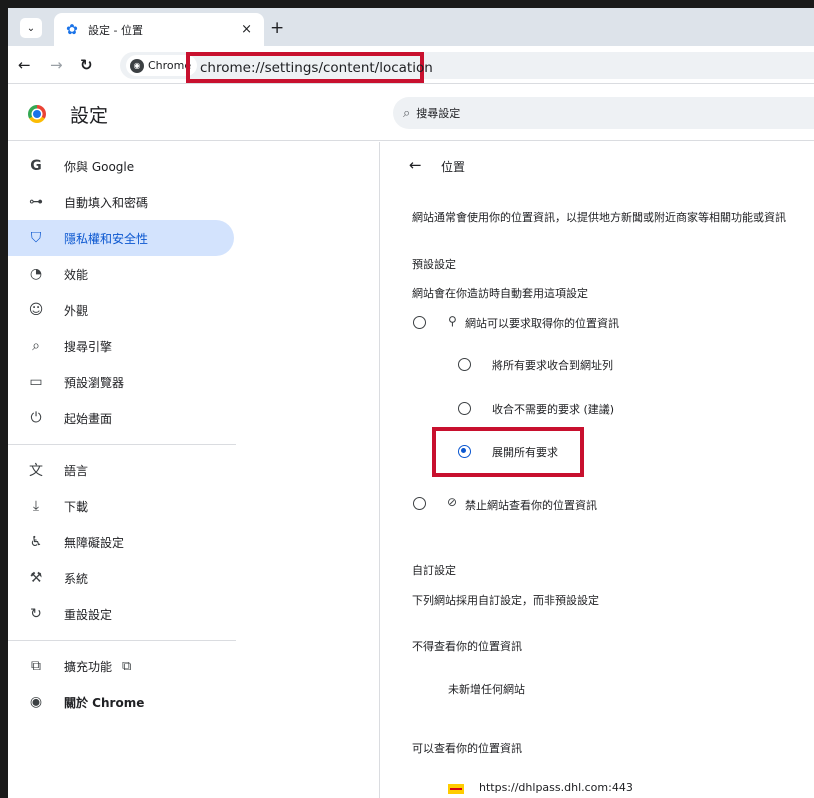 This screenshot has width=814, height=798. I want to click on open-external-icon: ⧉, so click(127, 666).